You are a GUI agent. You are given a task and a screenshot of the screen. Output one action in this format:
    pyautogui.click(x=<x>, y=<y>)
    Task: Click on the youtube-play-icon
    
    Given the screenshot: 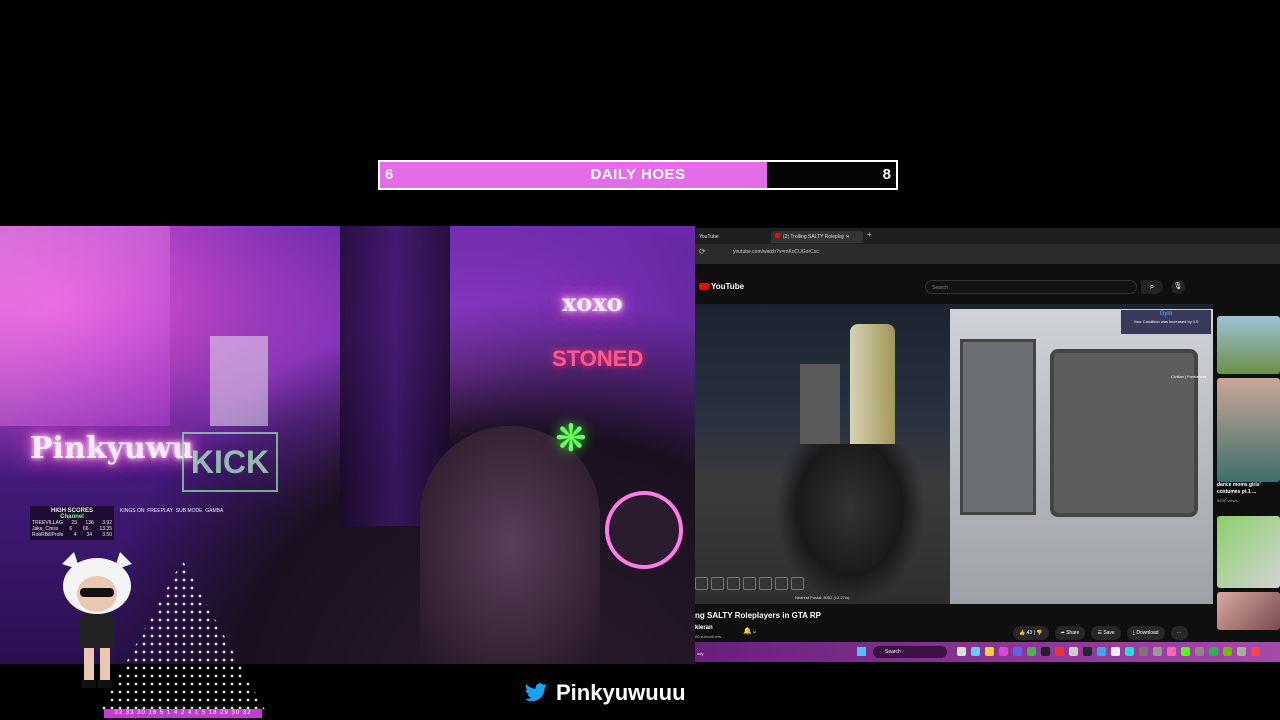 What is the action you would take?
    pyautogui.click(x=704, y=287)
    